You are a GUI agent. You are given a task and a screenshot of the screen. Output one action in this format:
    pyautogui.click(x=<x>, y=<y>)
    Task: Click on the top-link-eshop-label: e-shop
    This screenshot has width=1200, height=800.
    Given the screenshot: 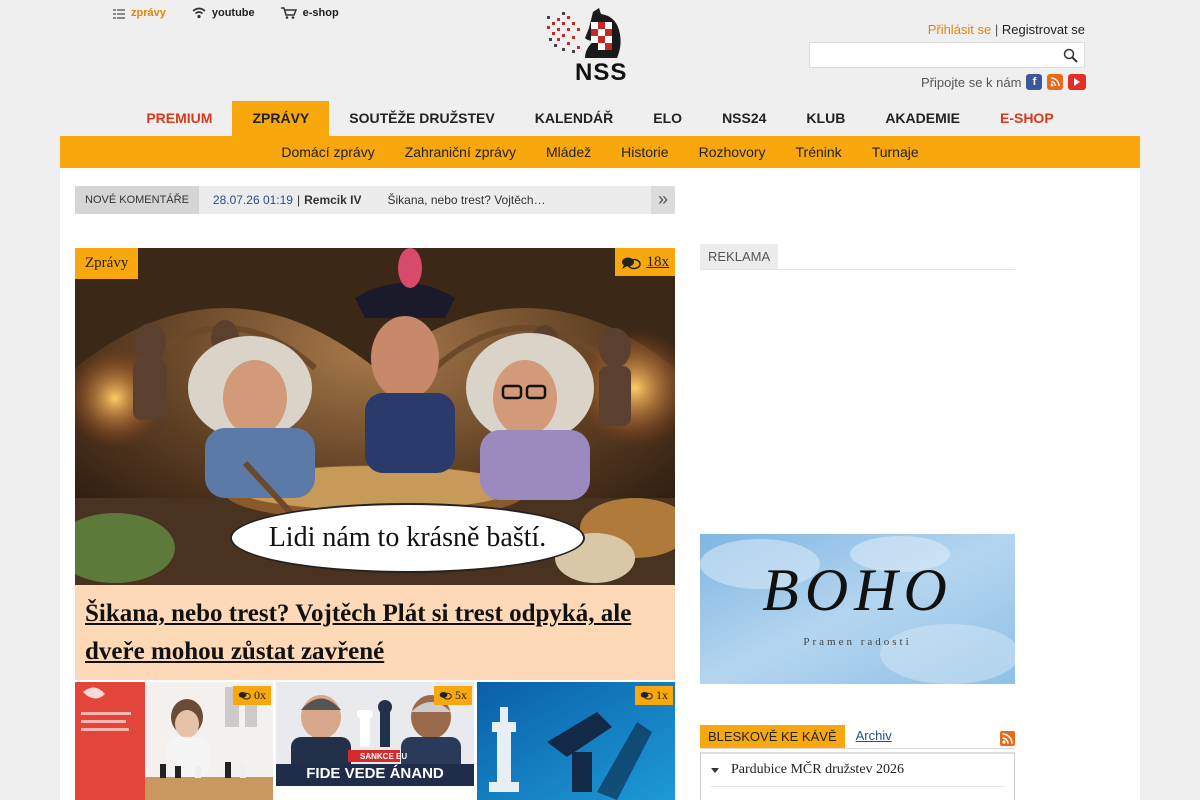 What is the action you would take?
    pyautogui.click(x=320, y=13)
    